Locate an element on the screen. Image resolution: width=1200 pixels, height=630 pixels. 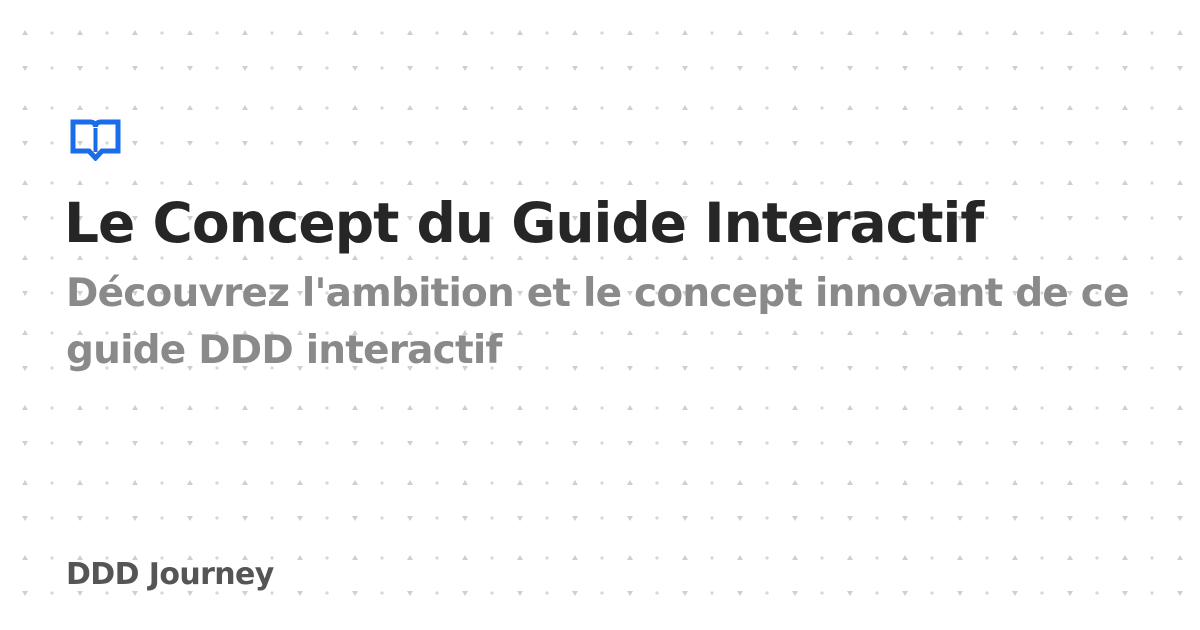
page-title: Le Concept du Guide Interactif is located at coordinates (524, 223).